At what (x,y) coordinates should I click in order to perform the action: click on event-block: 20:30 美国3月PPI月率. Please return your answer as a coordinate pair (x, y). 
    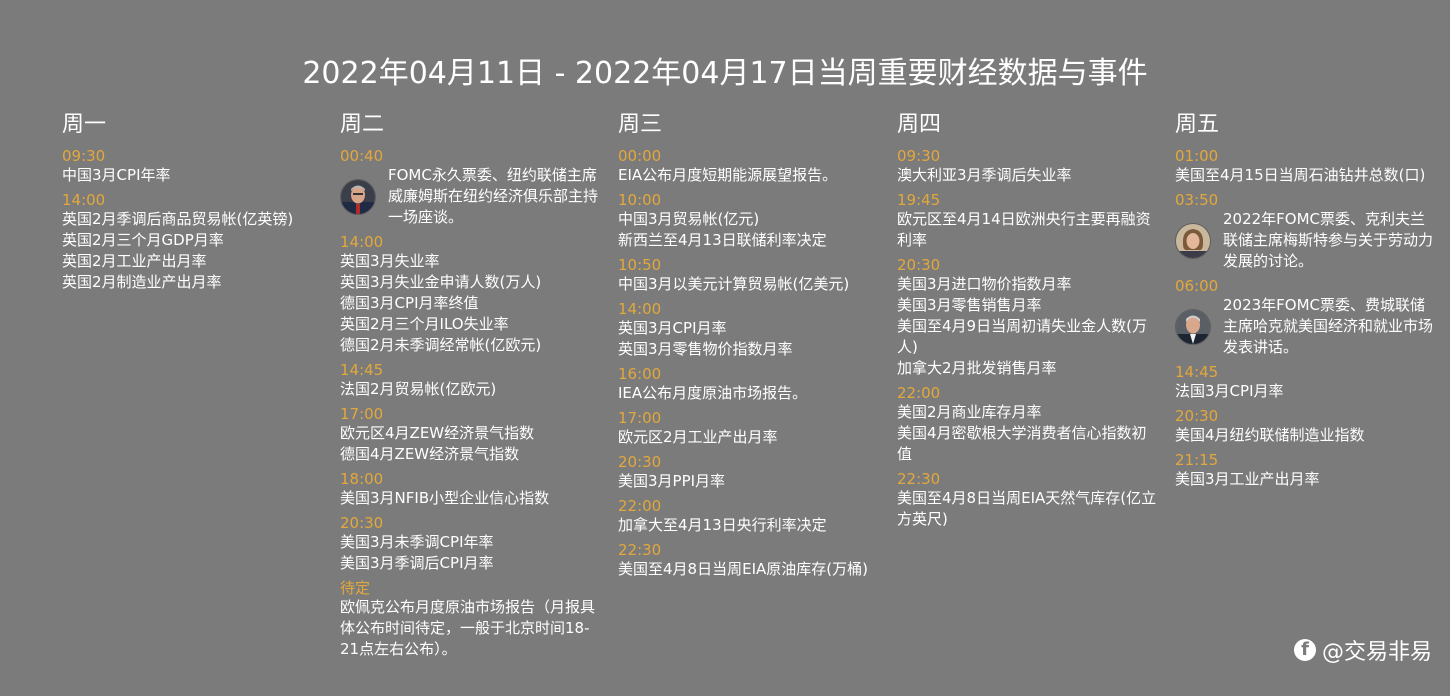
    Looking at the image, I should click on (749, 473).